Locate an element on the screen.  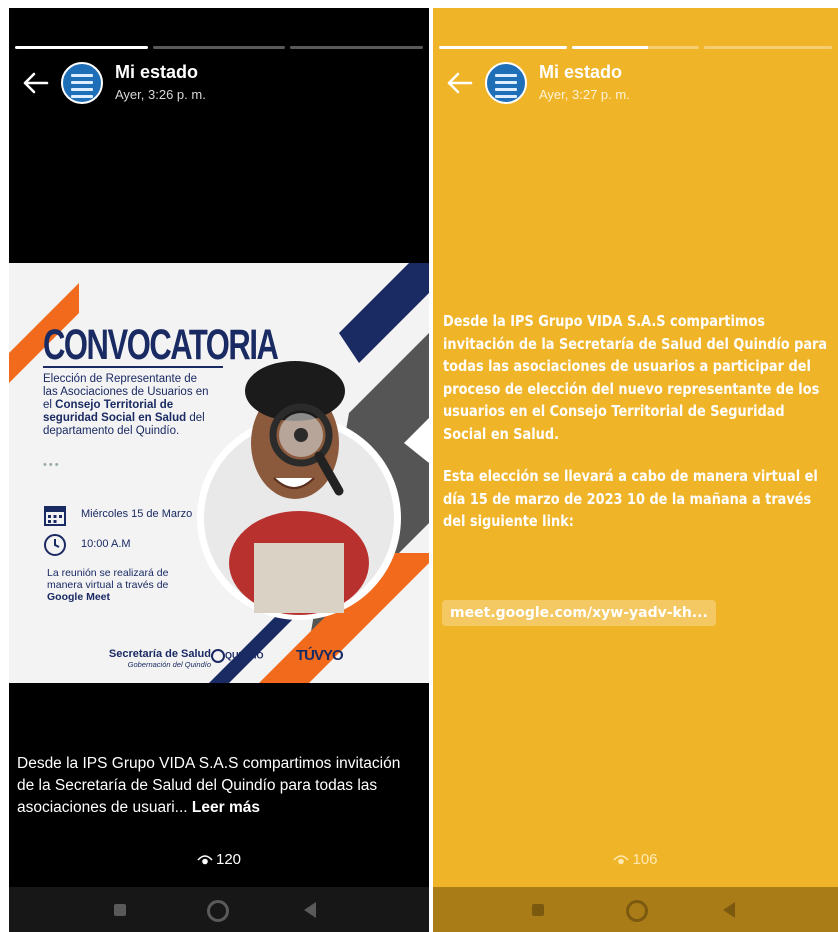
poster-note-bold: Google Meet is located at coordinates (79, 597).